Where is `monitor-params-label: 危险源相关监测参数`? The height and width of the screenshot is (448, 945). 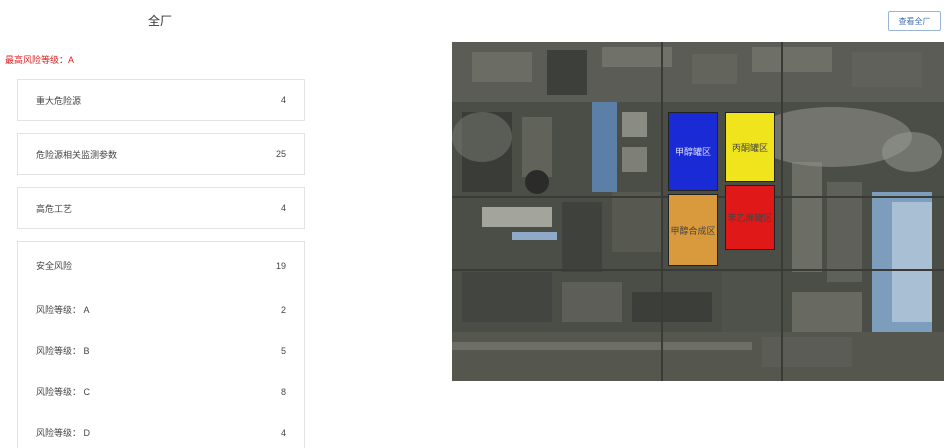 monitor-params-label: 危险源相关监测参数 is located at coordinates (77, 154).